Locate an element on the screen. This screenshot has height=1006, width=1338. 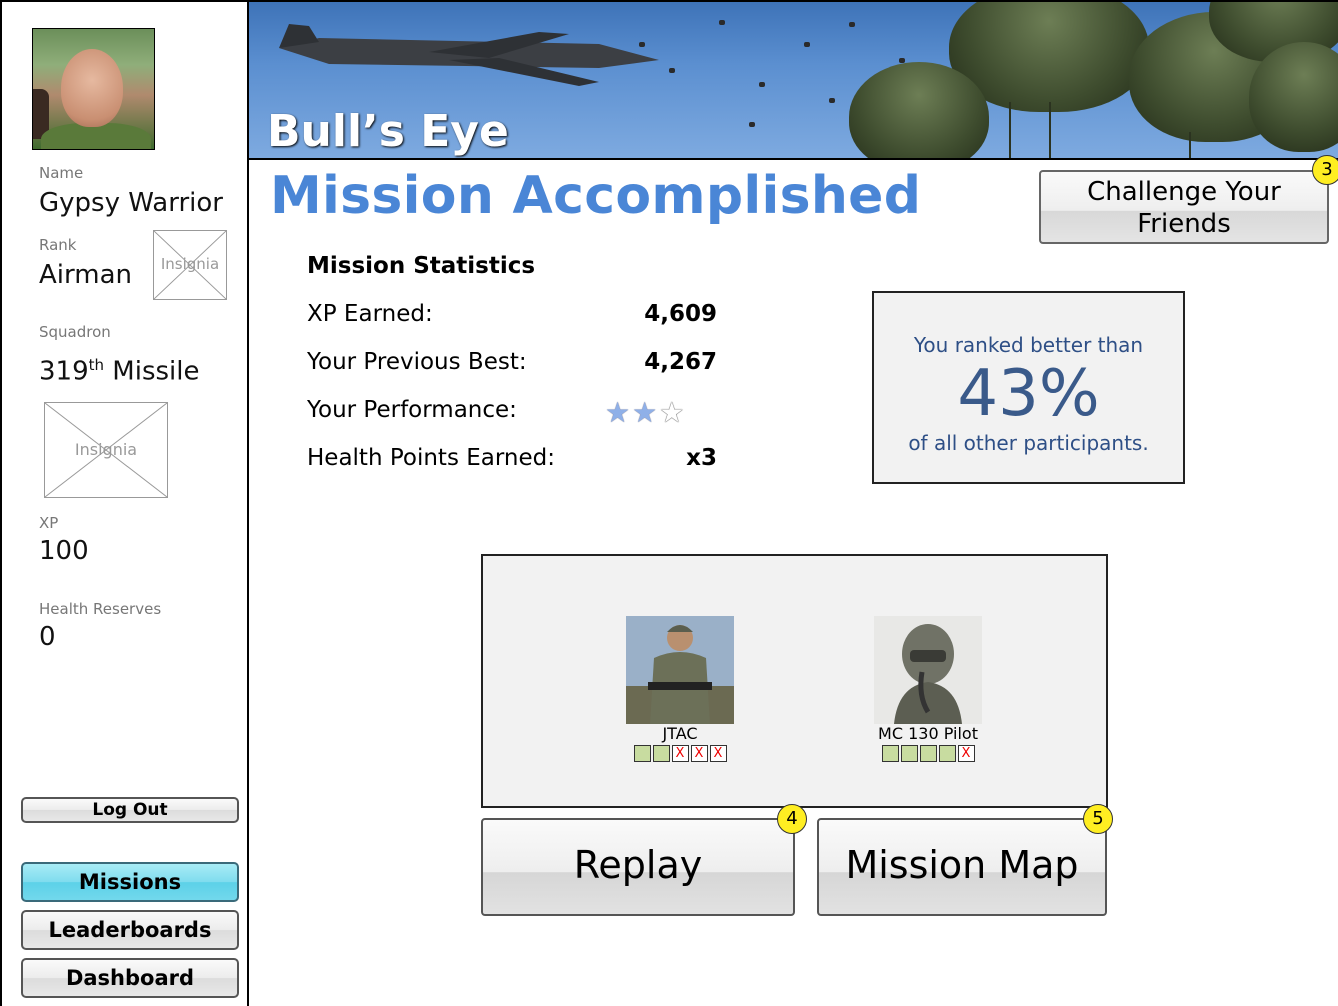
player-rank: Airman is located at coordinates (85, 275).